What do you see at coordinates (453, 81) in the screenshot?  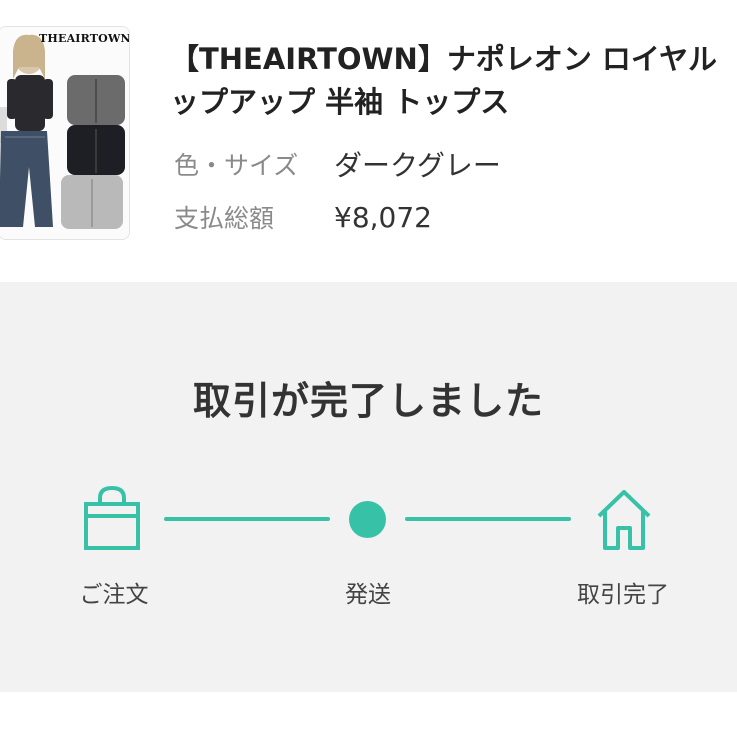 I see `product-title: 【THEAIRTOWN】ナポレオン ロイヤル ップアップ 半袖 トップス` at bounding box center [453, 81].